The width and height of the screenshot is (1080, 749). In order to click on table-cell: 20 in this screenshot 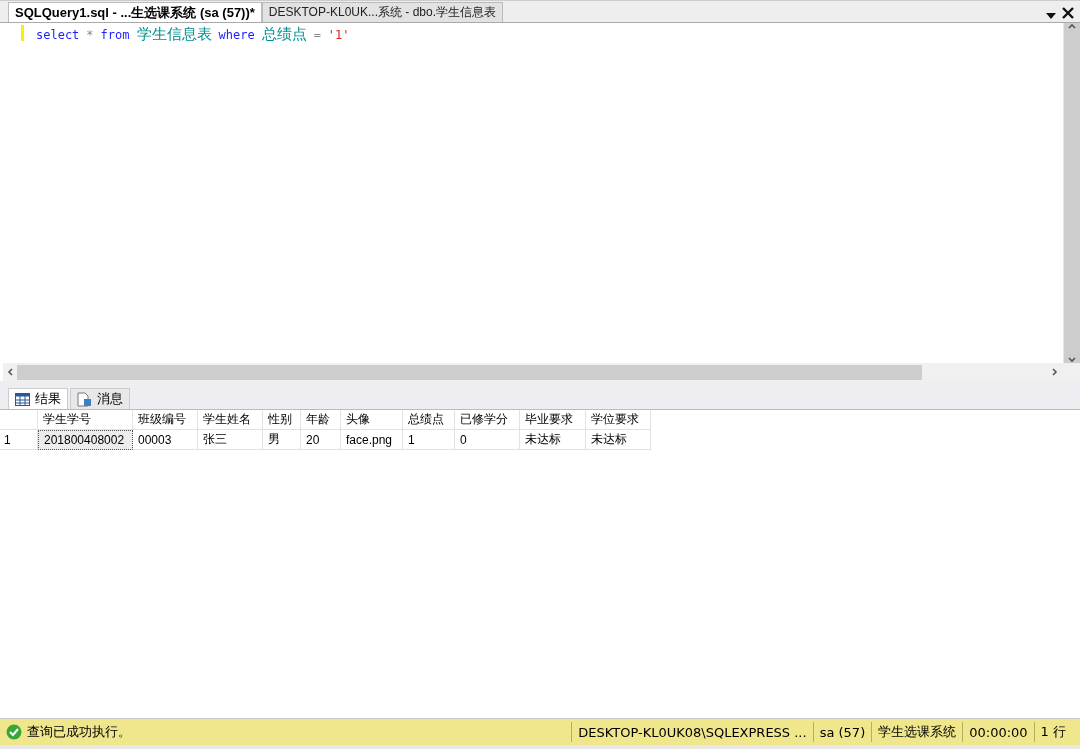, I will do `click(321, 440)`.